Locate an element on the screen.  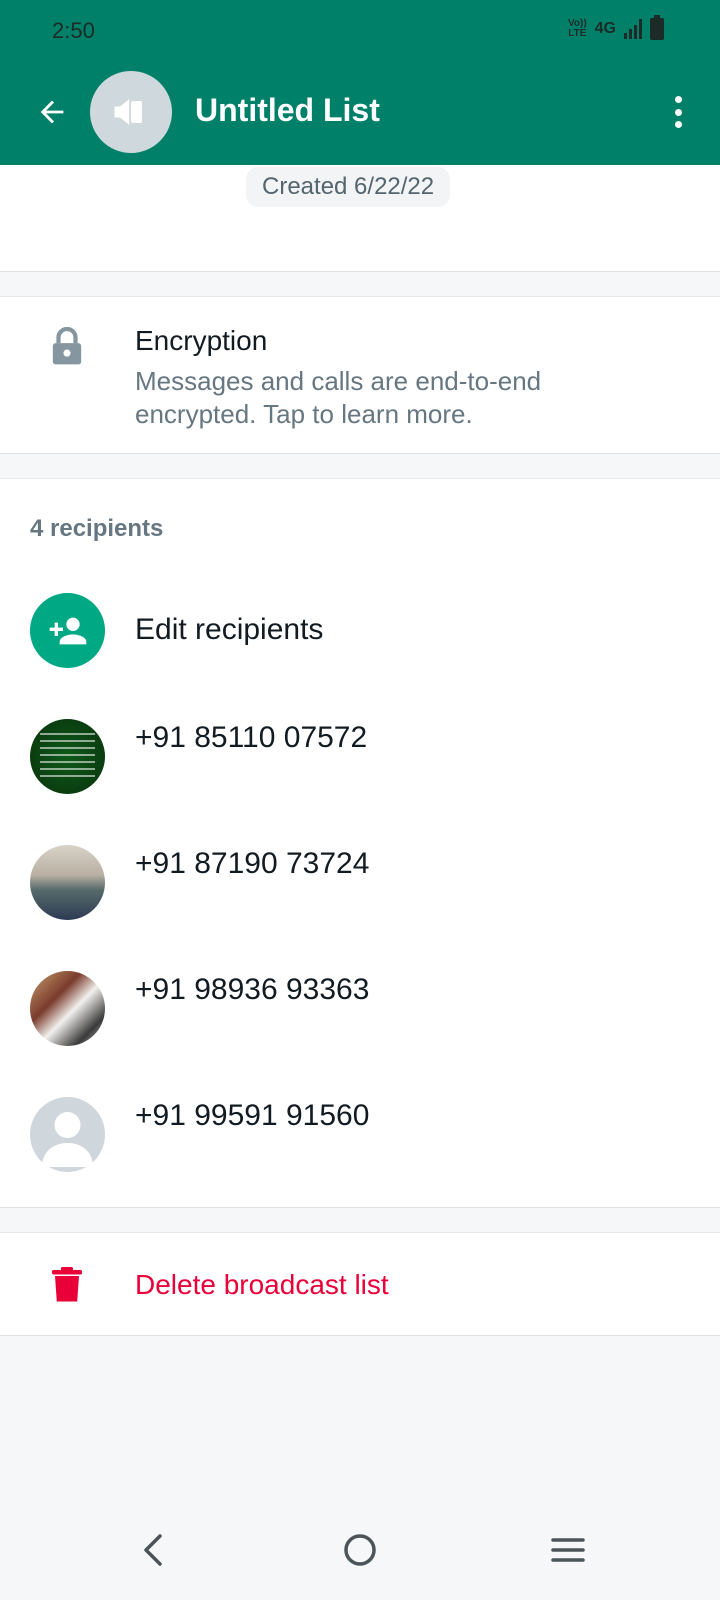
lock-icon is located at coordinates (67, 346).